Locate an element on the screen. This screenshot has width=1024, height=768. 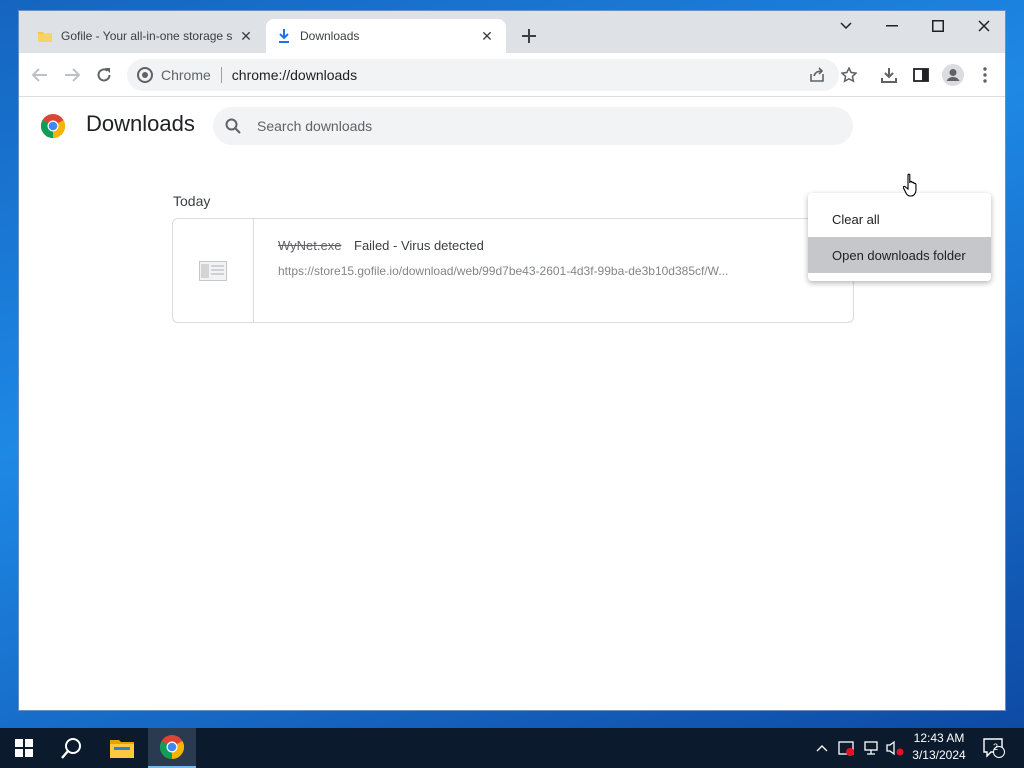
omnibox-url: chrome://downloads is located at coordinates (294, 75).